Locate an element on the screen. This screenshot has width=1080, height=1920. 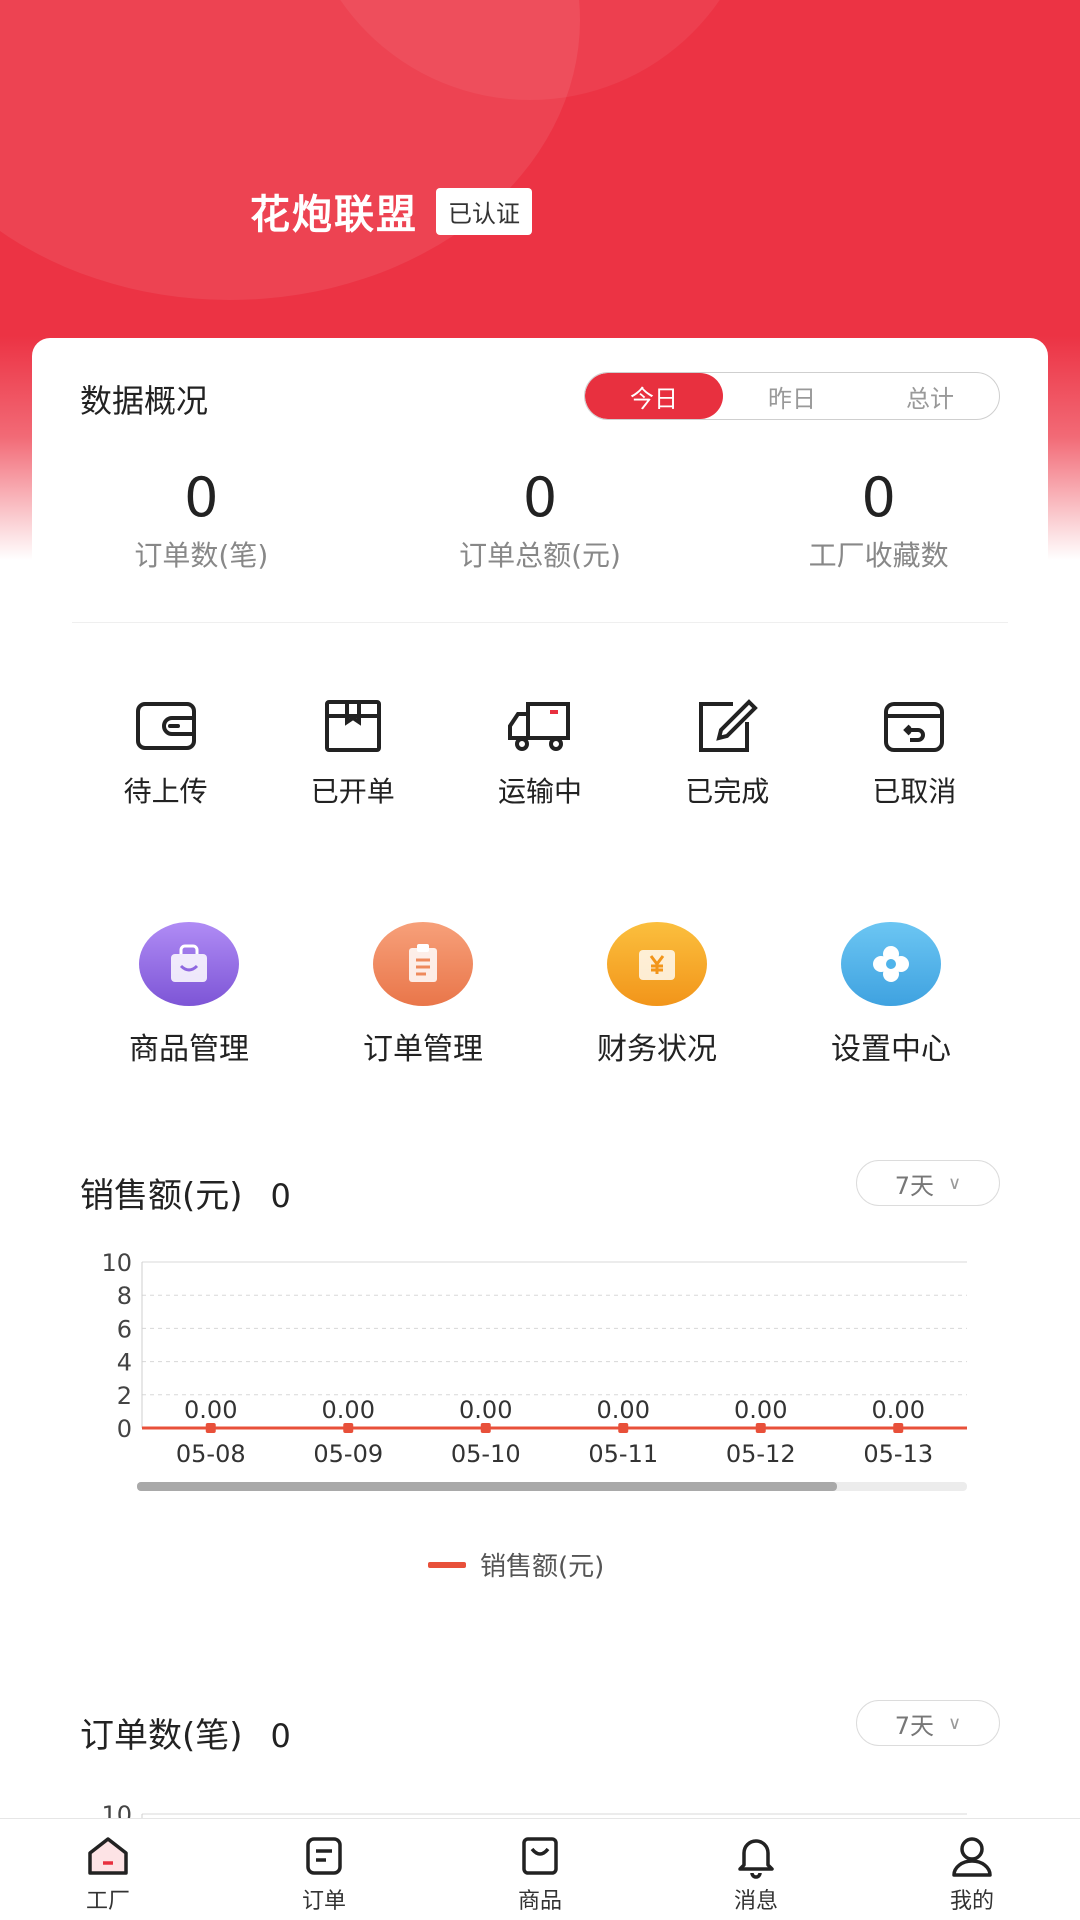
tab-products: 商品 is located at coordinates (540, 1869).